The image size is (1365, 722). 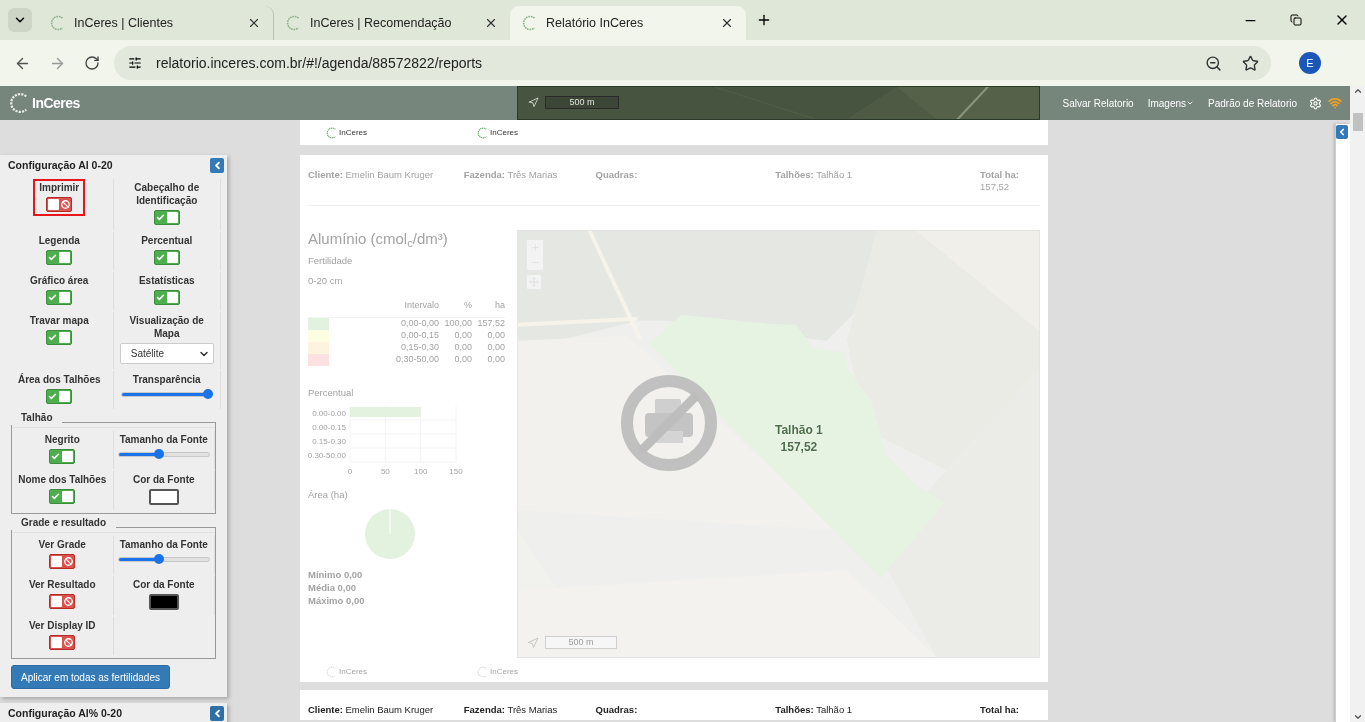 What do you see at coordinates (62, 439) in the screenshot?
I see `option-label: Negrito` at bounding box center [62, 439].